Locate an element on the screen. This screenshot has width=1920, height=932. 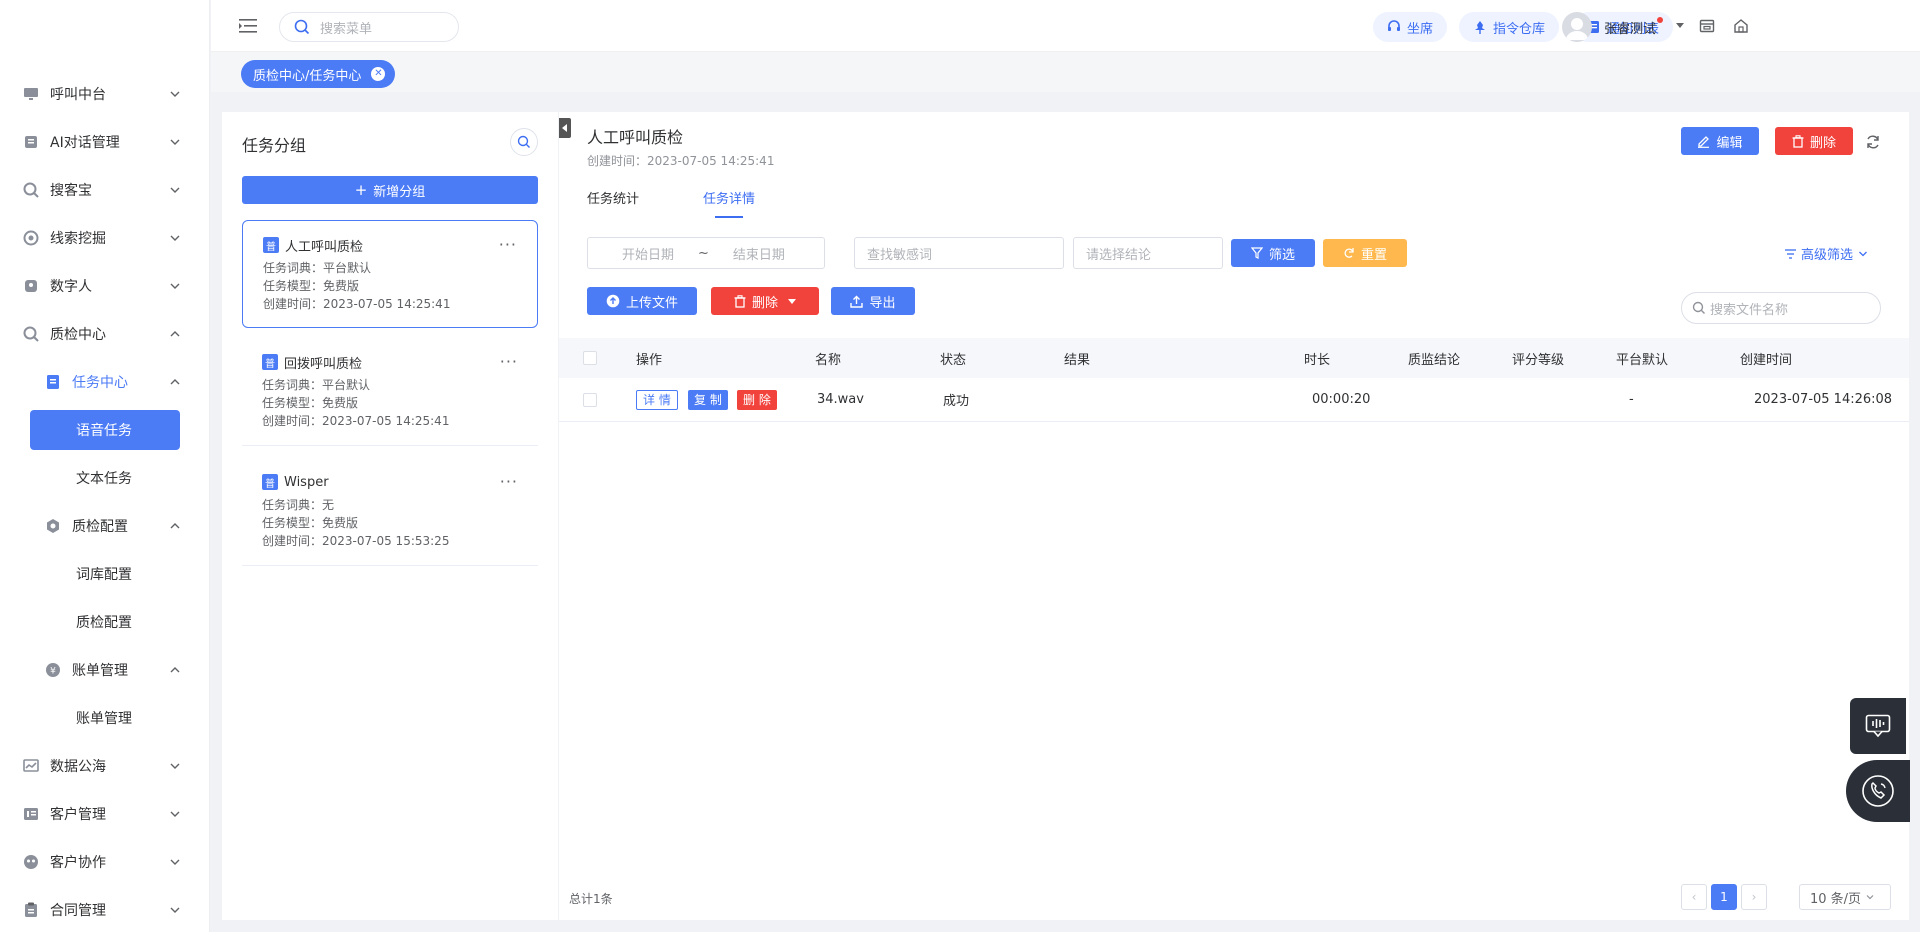
seat-button: 坐席 is located at coordinates (1410, 27).